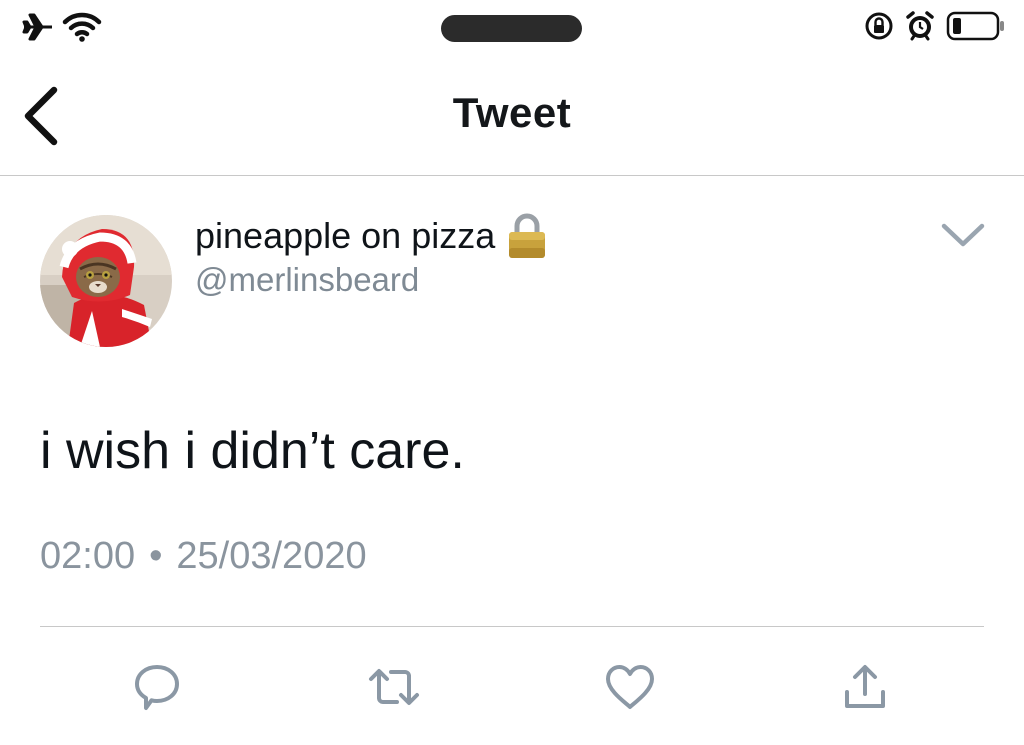 The image size is (1024, 745). I want to click on status-bar, so click(512, 28).